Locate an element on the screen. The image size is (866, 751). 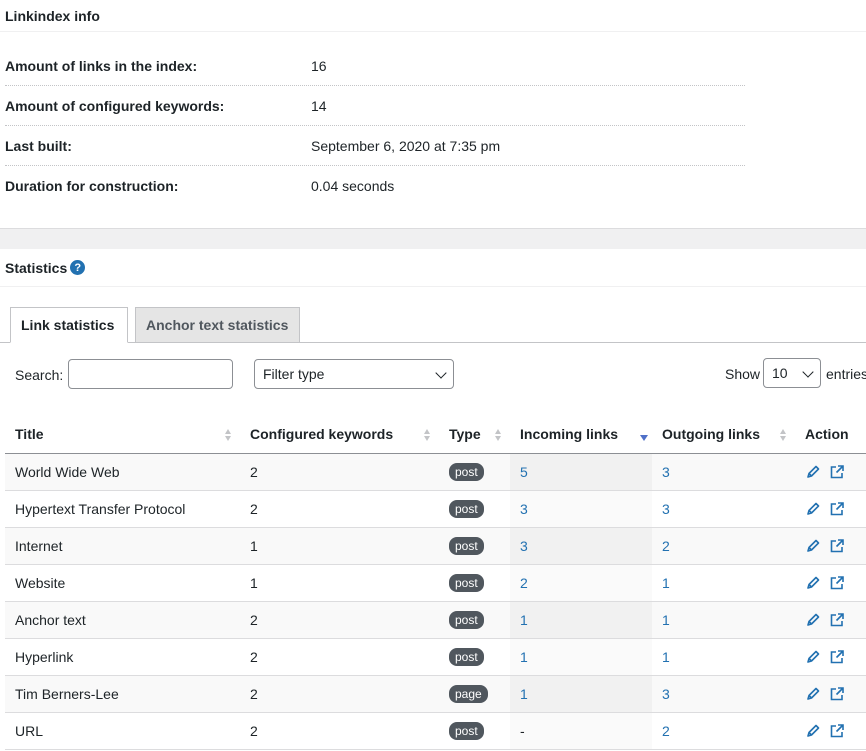
linkindex-info-header: Linkindex info is located at coordinates (433, 16).